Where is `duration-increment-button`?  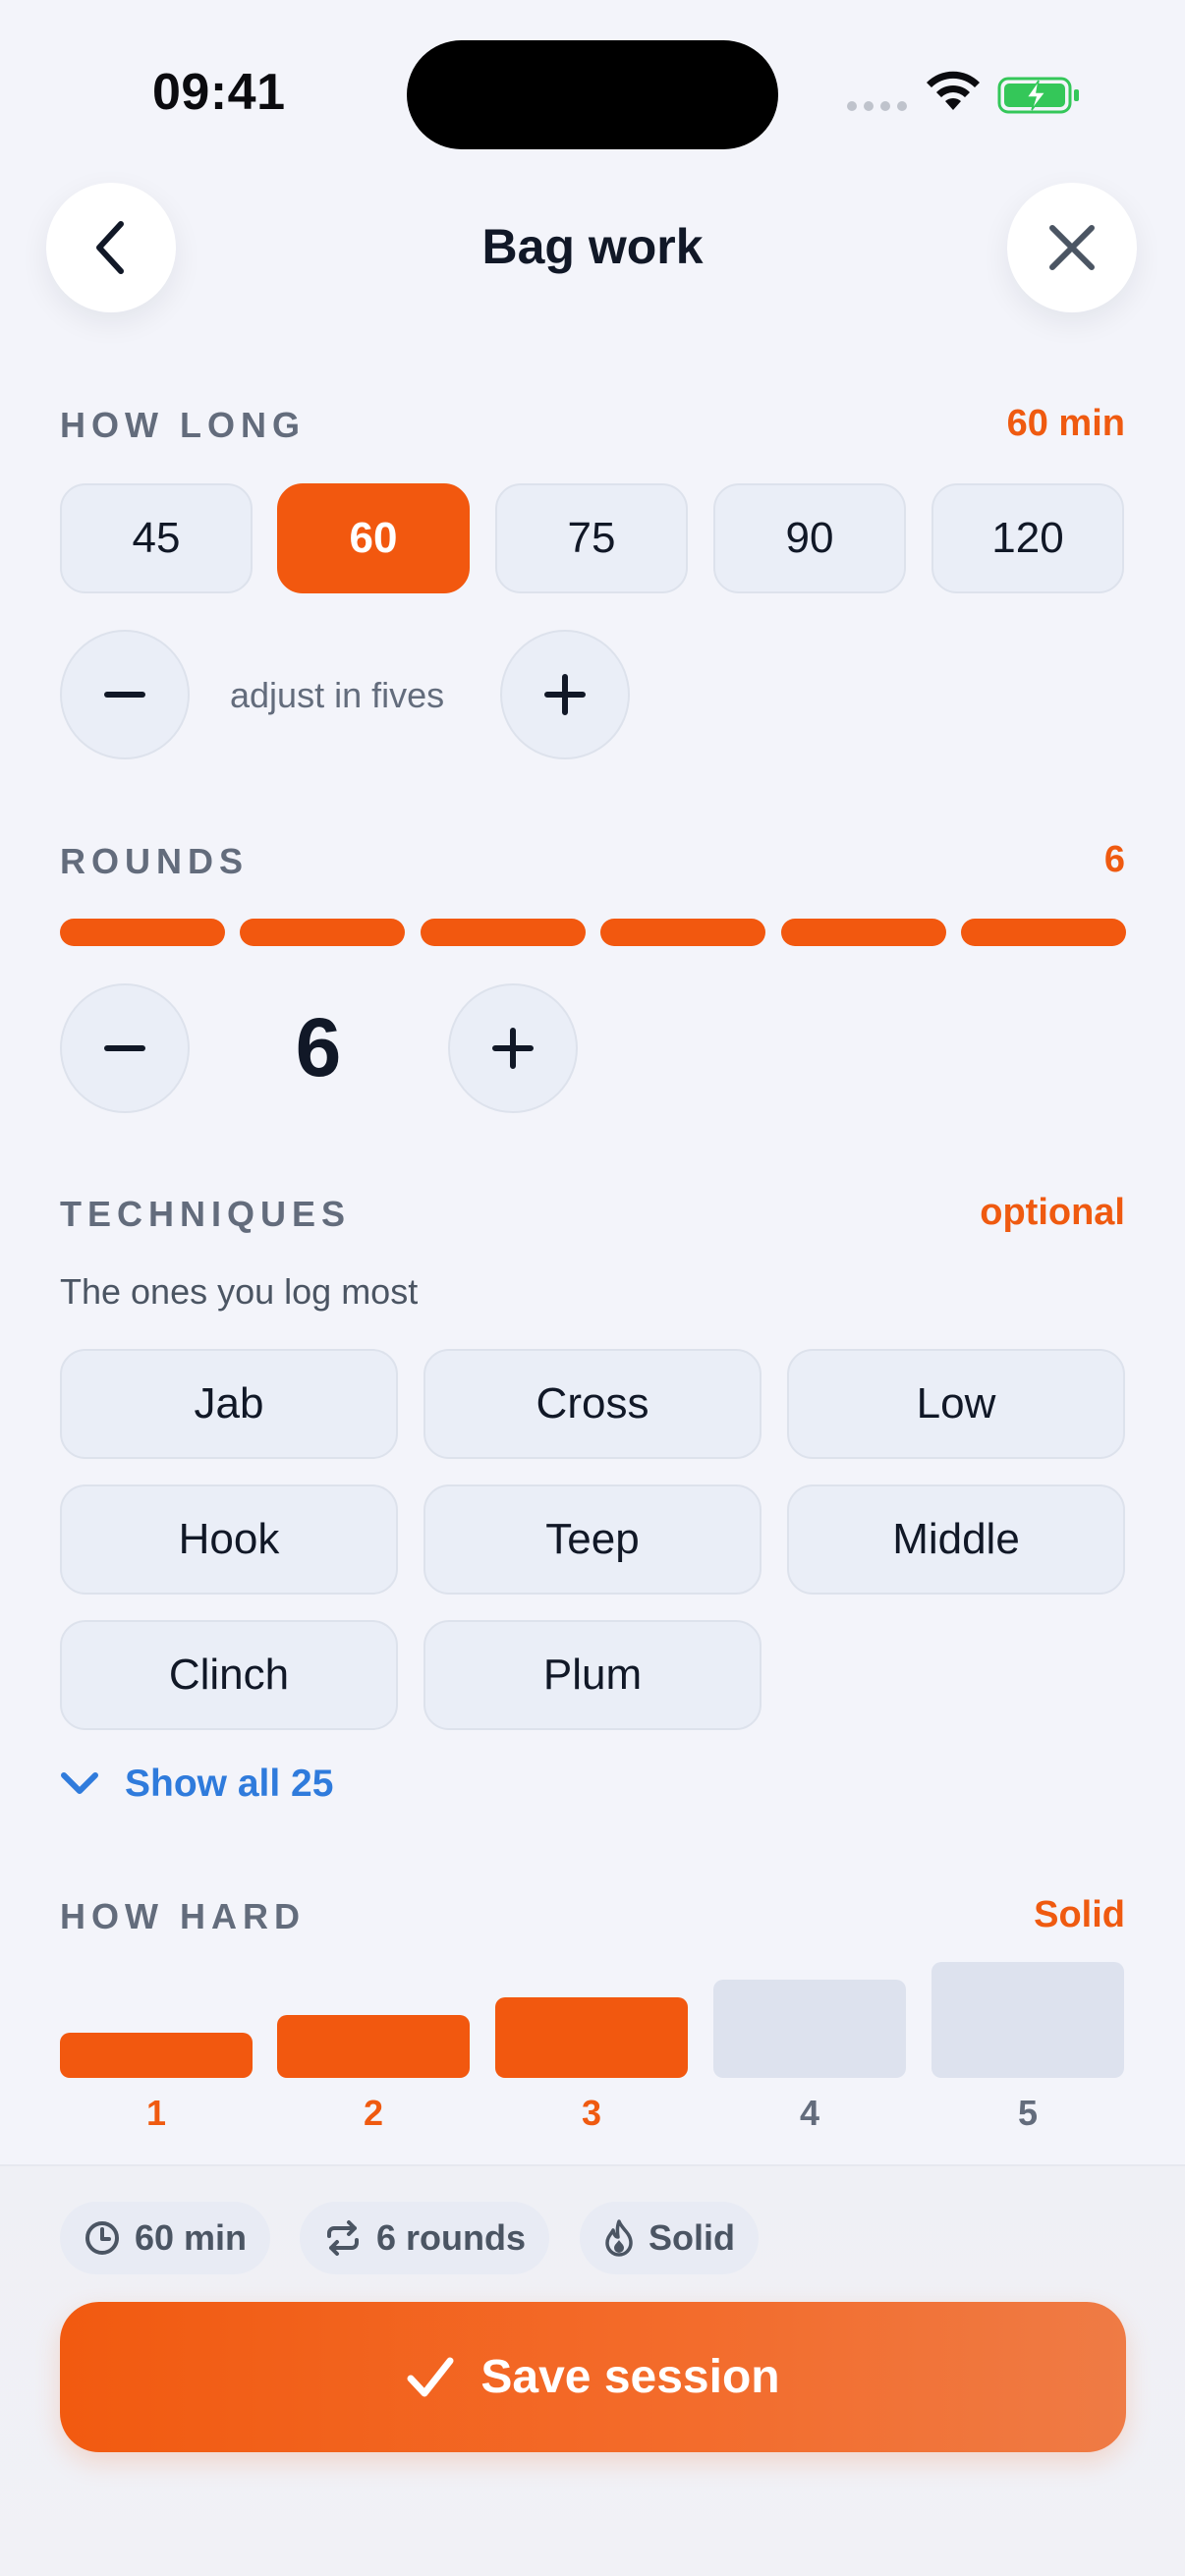
duration-increment-button is located at coordinates (565, 694).